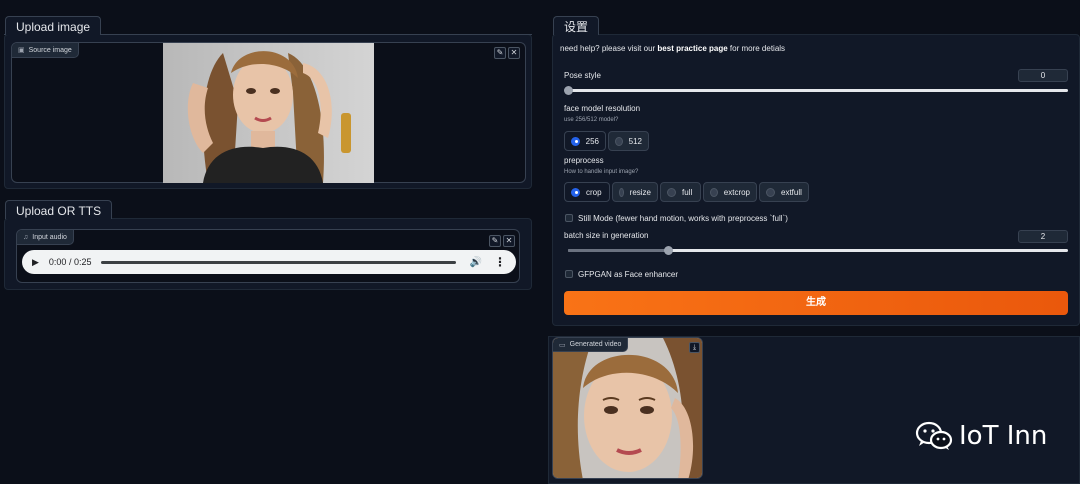 The height and width of the screenshot is (484, 1080). What do you see at coordinates (680, 192) in the screenshot?
I see `radio-full: full` at bounding box center [680, 192].